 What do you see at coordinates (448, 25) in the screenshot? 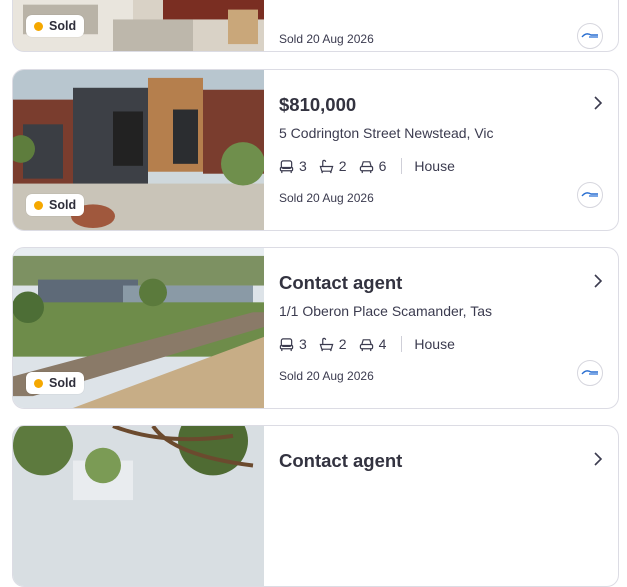
I see `listing-info: Sold 20 Aug 2026` at bounding box center [448, 25].